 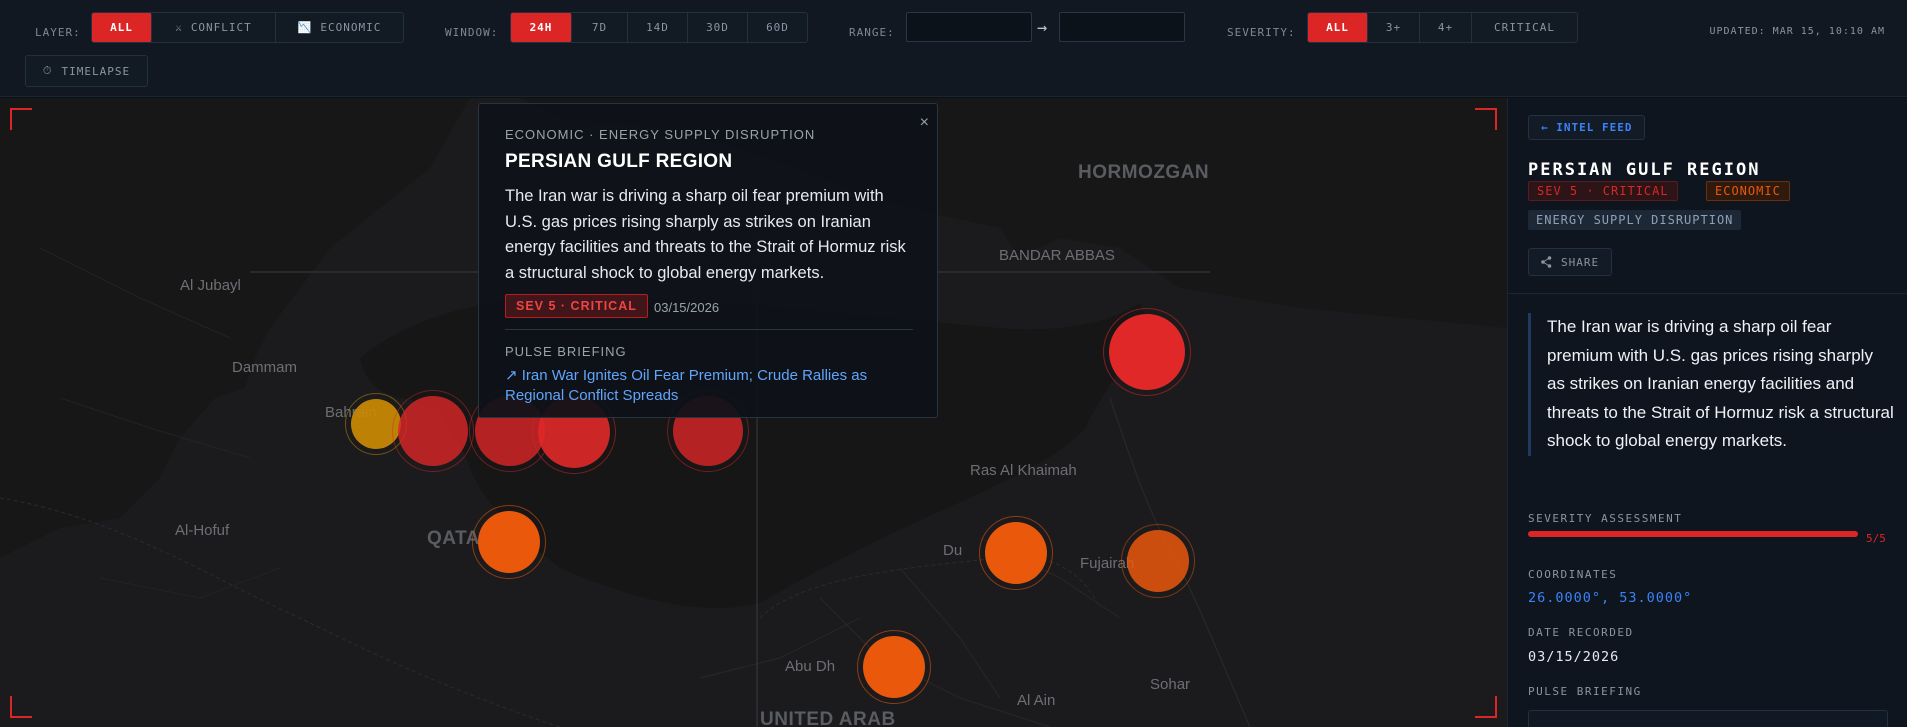 What do you see at coordinates (1605, 518) in the screenshot?
I see `severity-assessment-label: SEVERITY ASSESSMENT` at bounding box center [1605, 518].